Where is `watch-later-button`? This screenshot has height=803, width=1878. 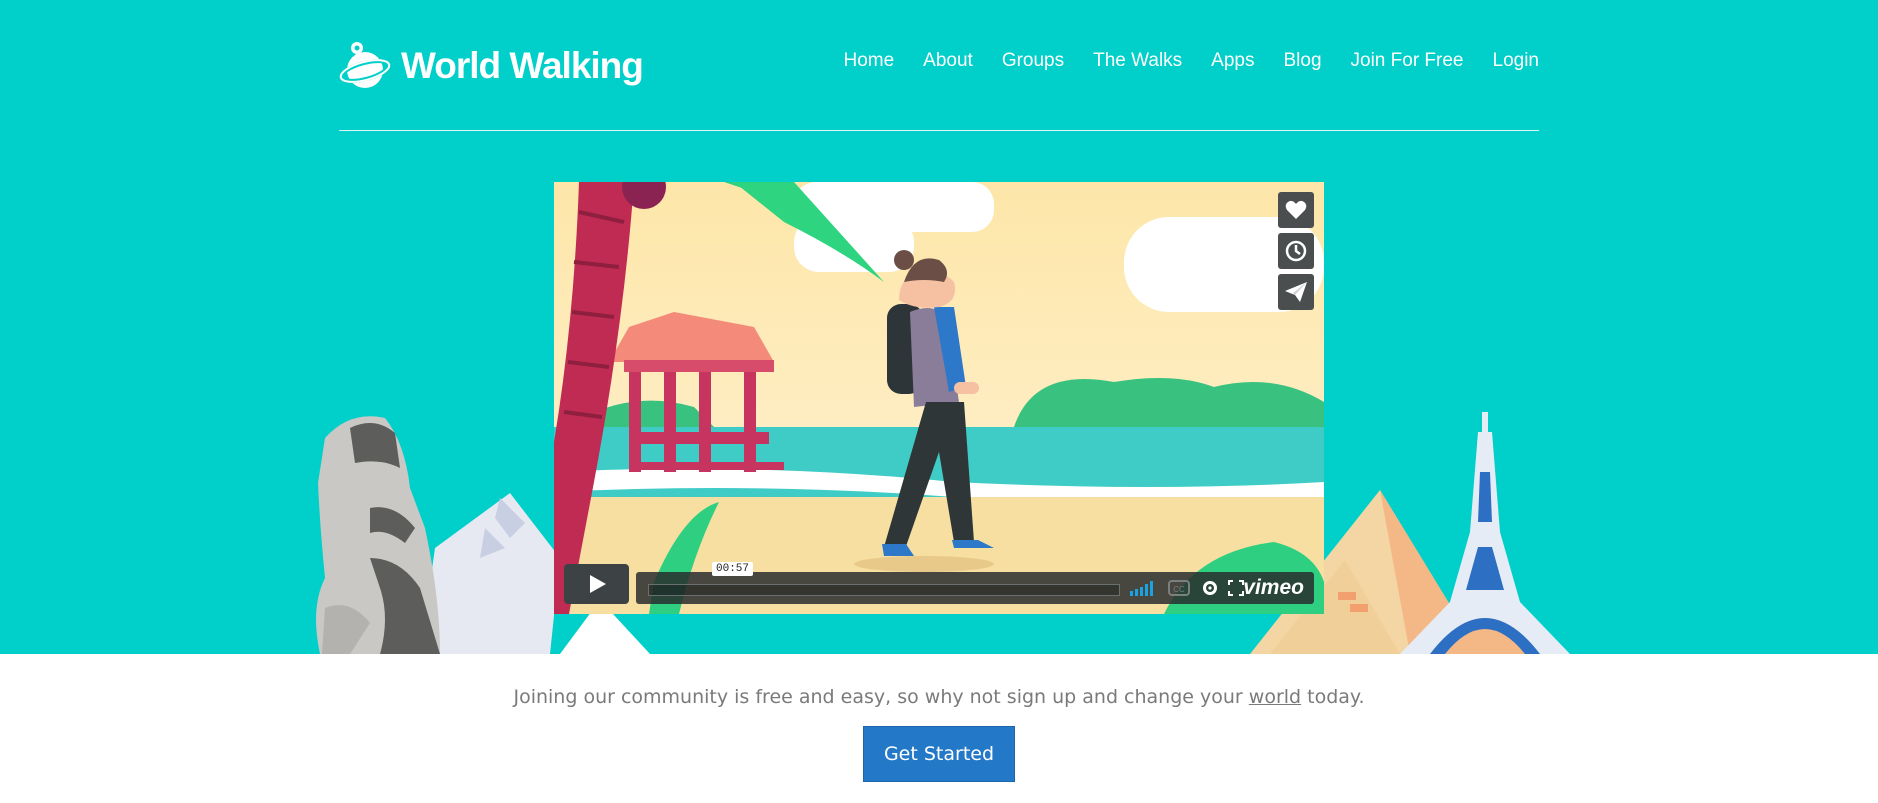 watch-later-button is located at coordinates (1296, 251).